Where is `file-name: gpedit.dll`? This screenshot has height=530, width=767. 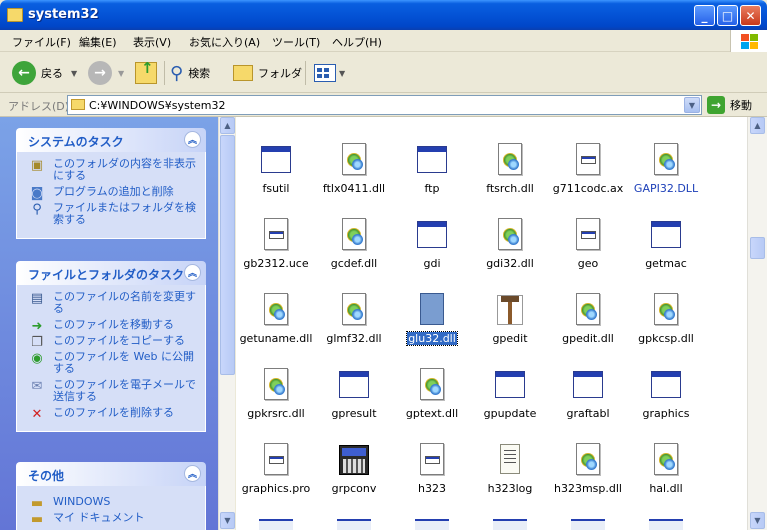 file-name: gpedit.dll is located at coordinates (588, 338).